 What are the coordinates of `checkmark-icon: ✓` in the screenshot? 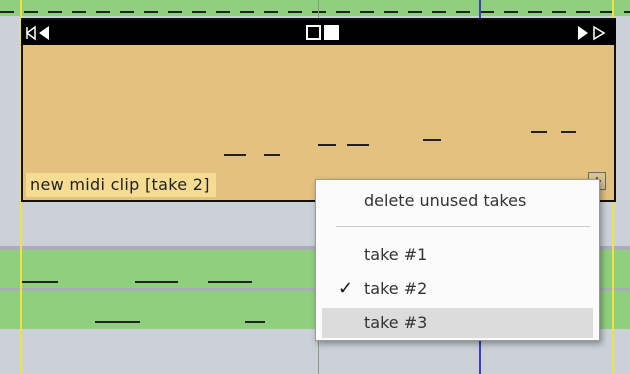 It's located at (346, 288).